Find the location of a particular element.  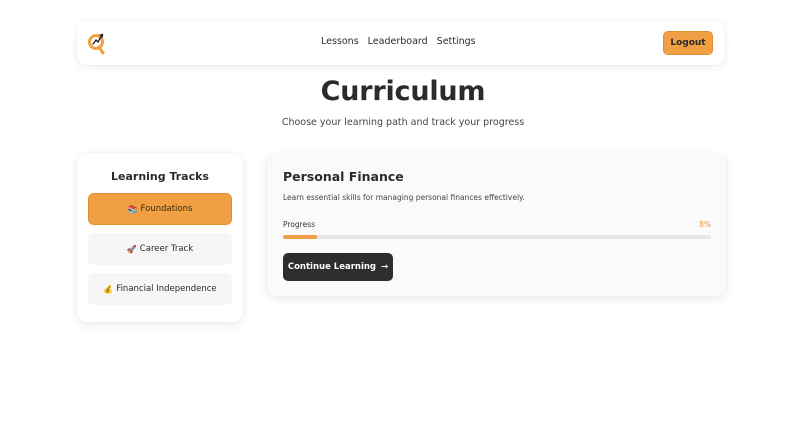

nav-lessons-link: Lessons is located at coordinates (340, 41).